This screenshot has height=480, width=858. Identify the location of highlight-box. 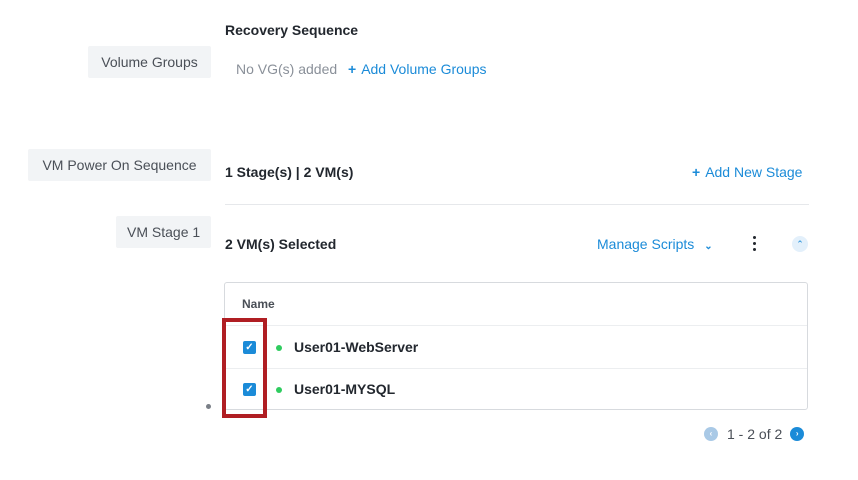
(244, 368).